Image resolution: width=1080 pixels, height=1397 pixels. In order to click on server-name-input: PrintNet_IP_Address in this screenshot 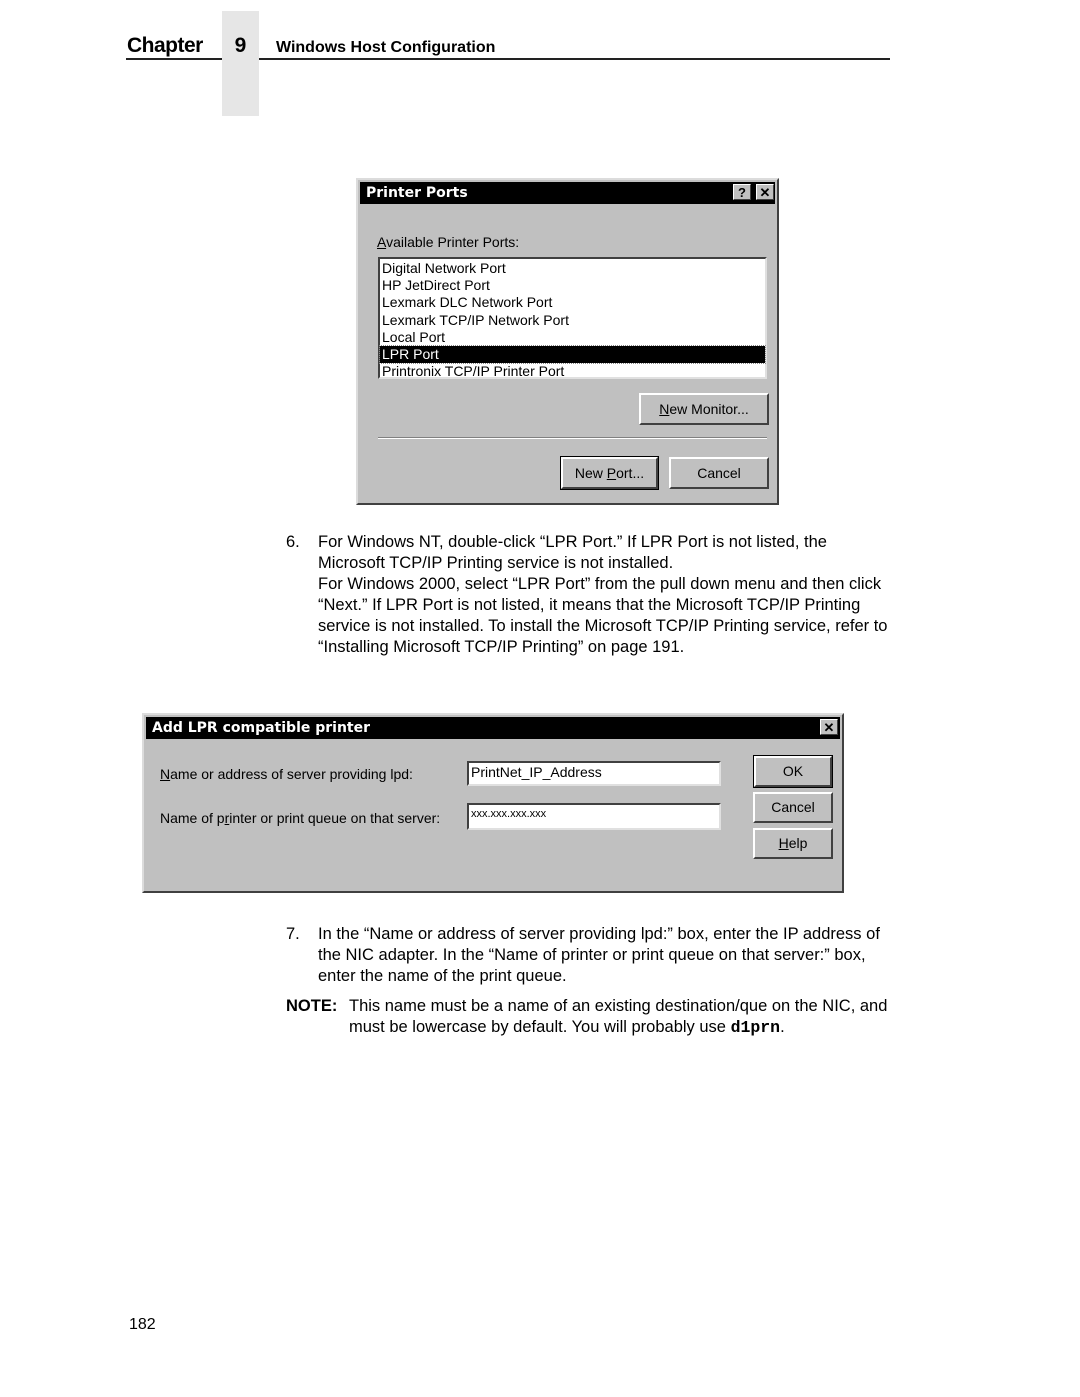, I will do `click(594, 773)`.